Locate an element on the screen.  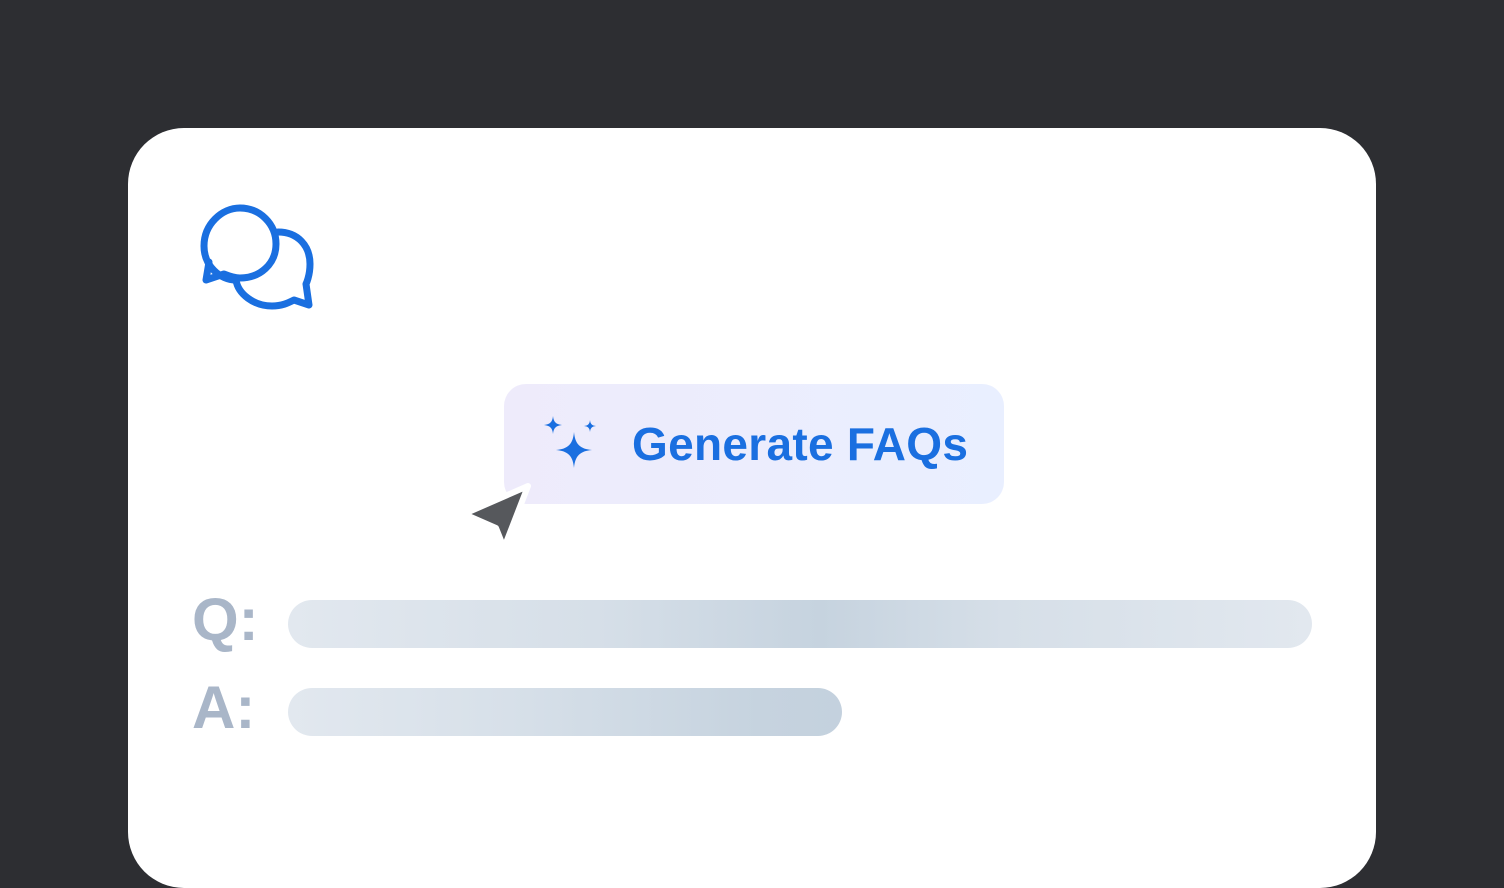
sparkle-icon is located at coordinates (570, 442).